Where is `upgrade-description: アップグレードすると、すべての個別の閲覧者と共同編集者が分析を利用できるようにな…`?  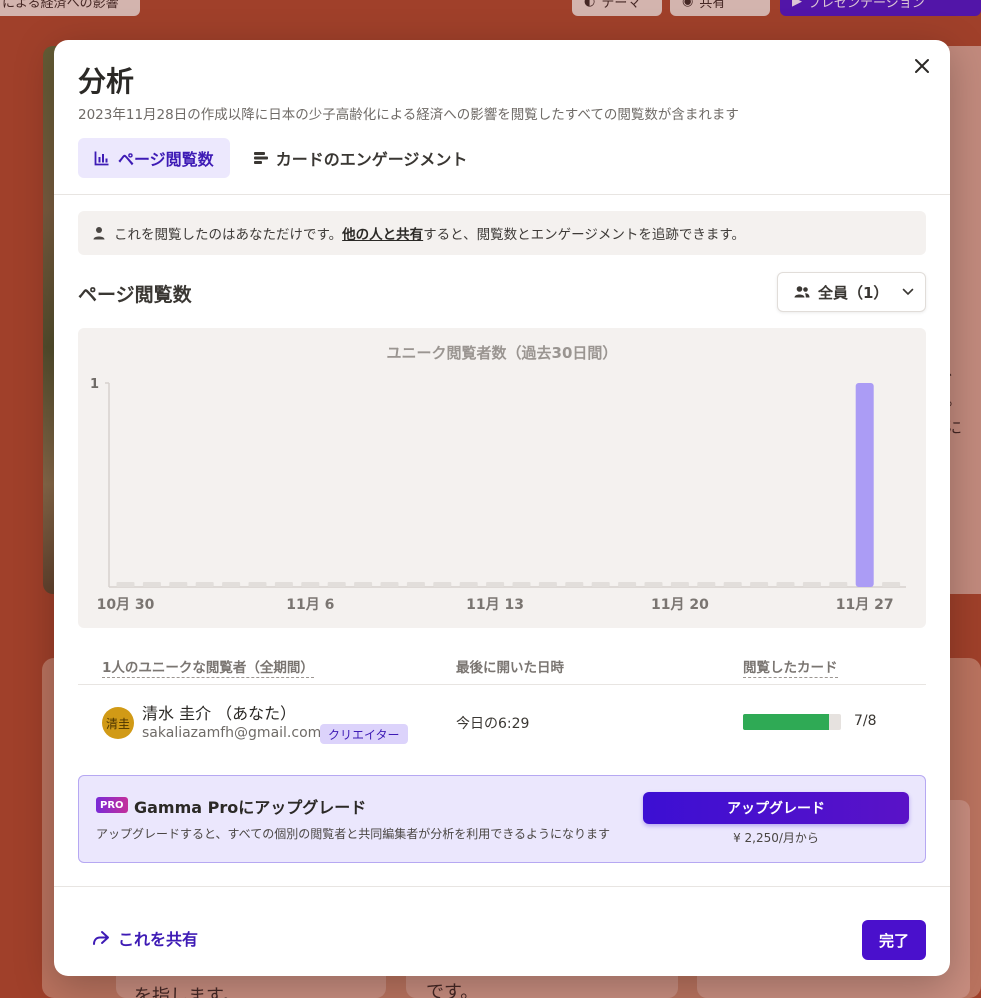 upgrade-description: アップグレードすると、すべての個別の閲覧者と共同編集者が分析を利用できるようにな… is located at coordinates (353, 834).